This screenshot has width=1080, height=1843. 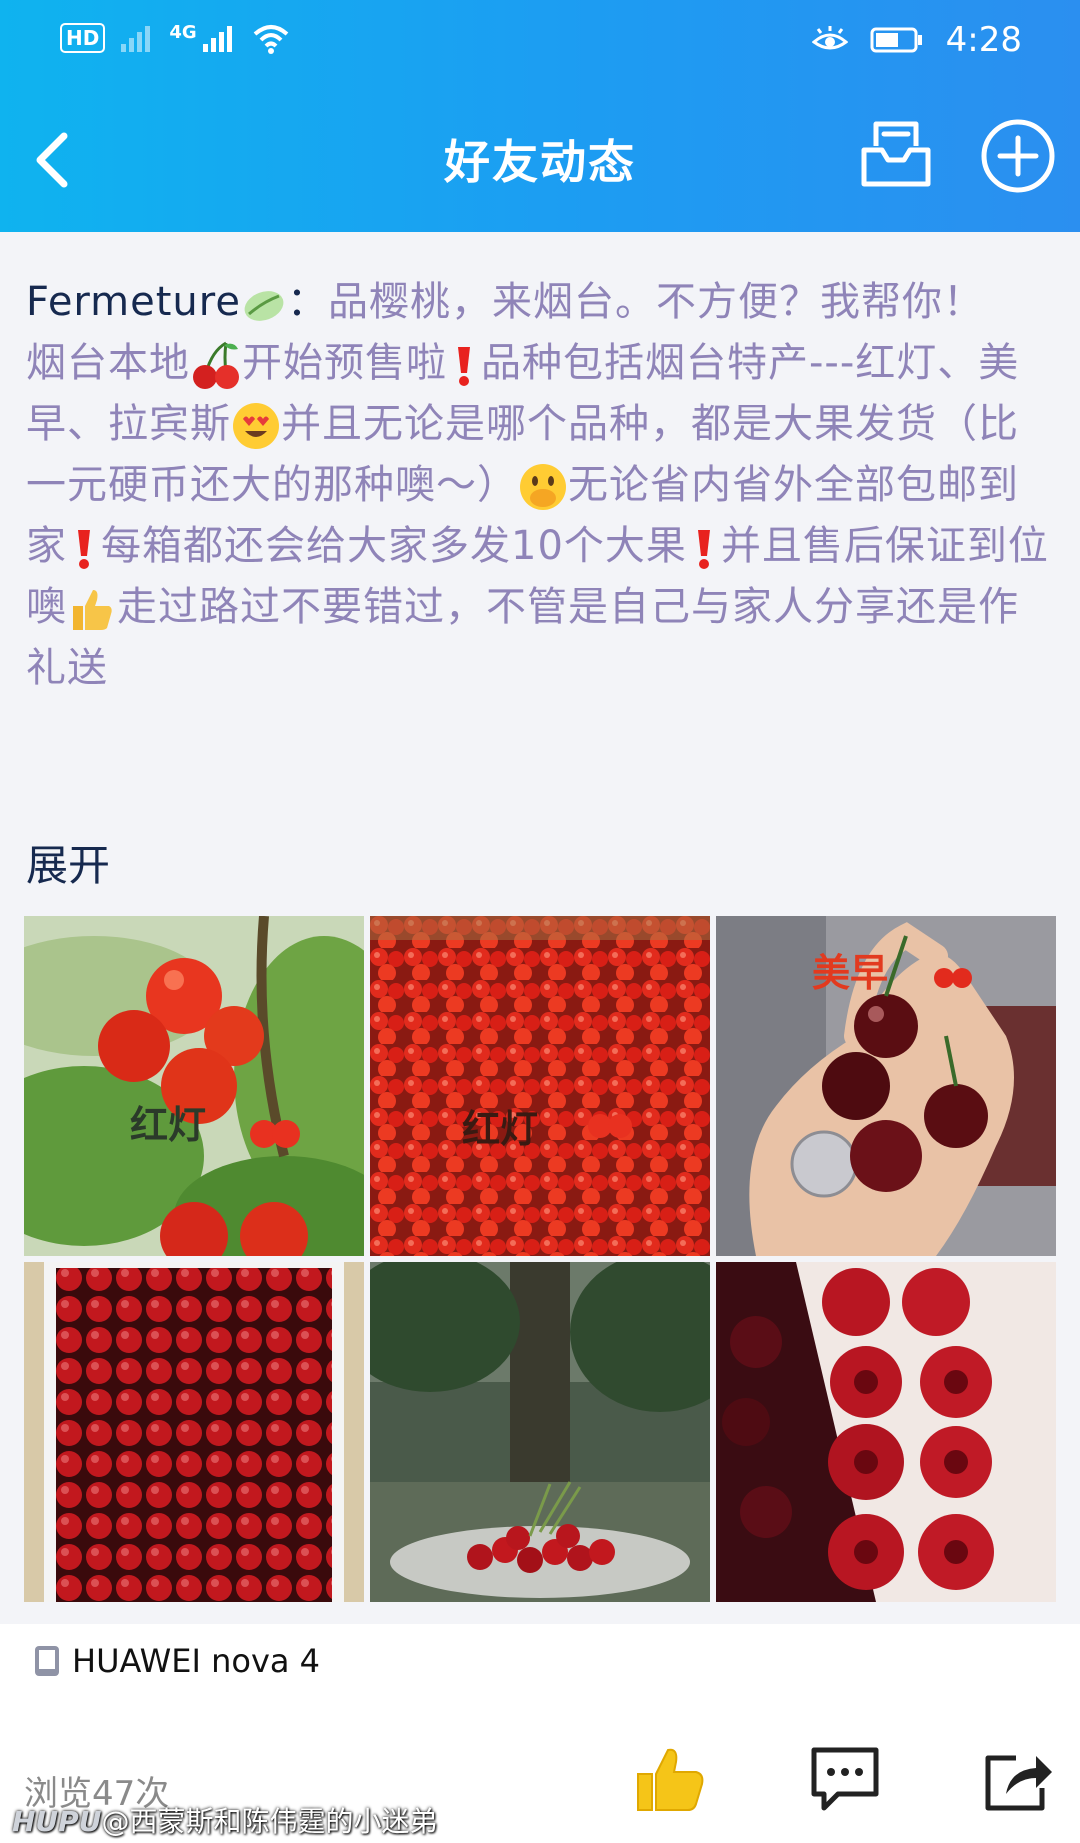 What do you see at coordinates (655, 302) in the screenshot?
I see `post-text-1: 品樱桃，来烟台。不方便？我帮你！` at bounding box center [655, 302].